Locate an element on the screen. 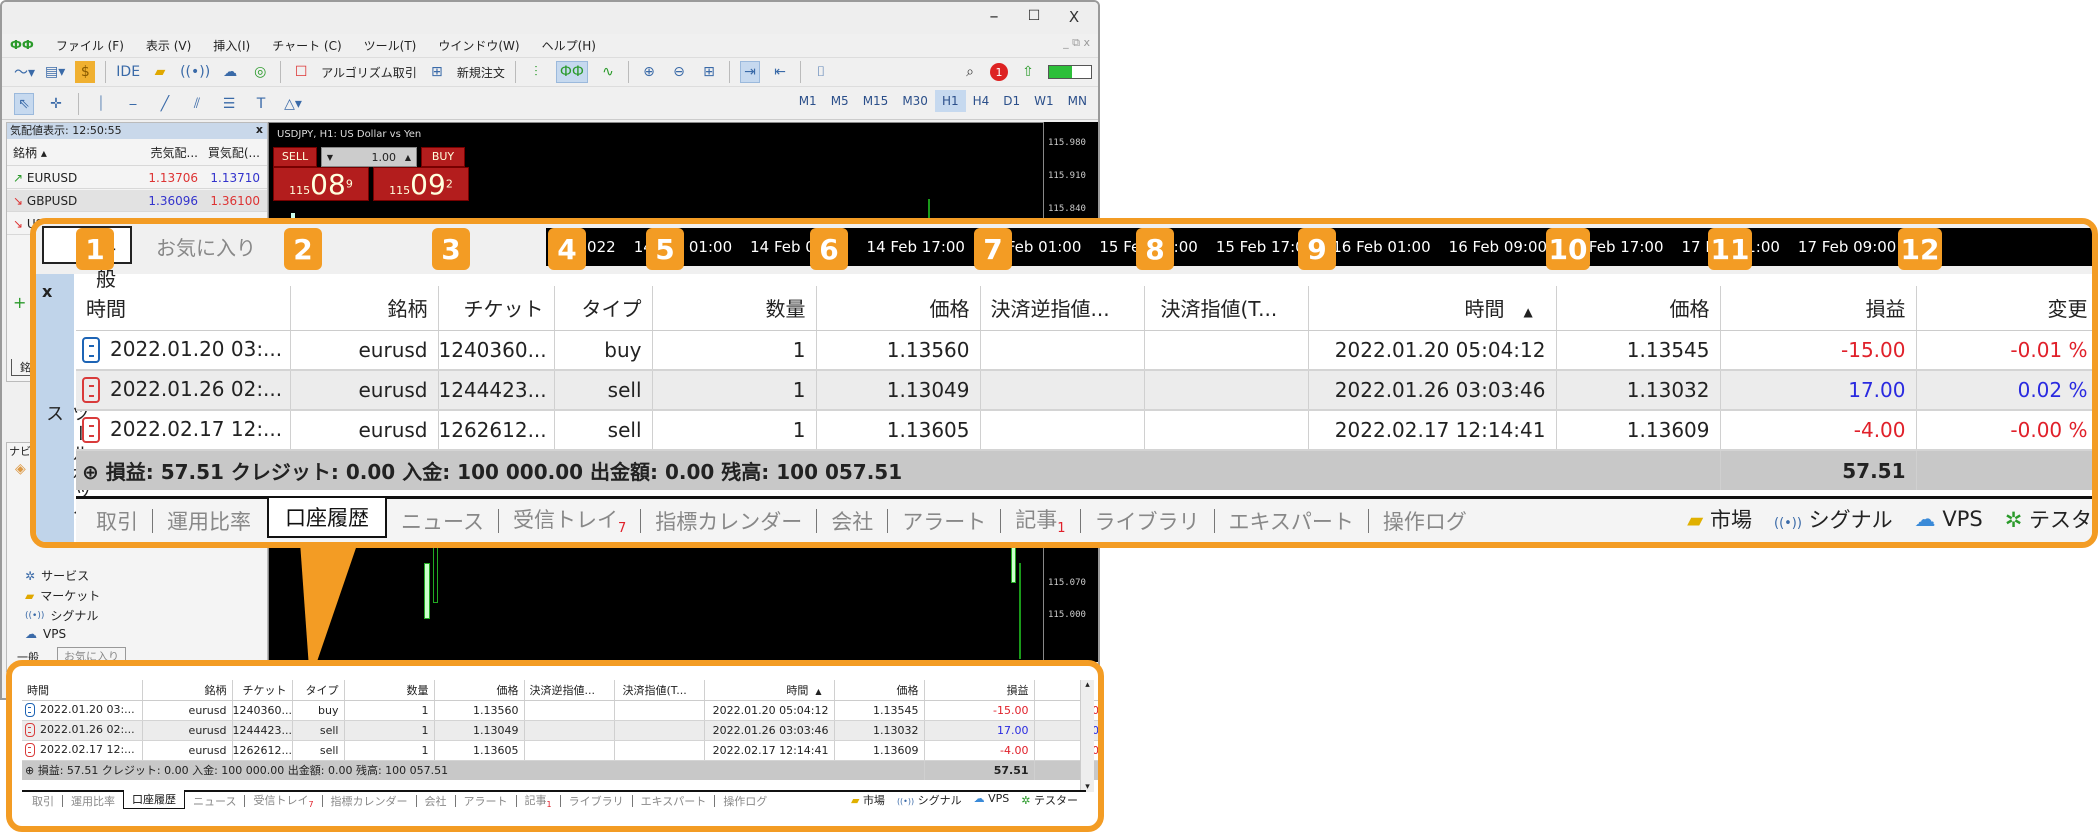  mdi-controls: _ ⧉ x is located at coordinates (1076, 43).